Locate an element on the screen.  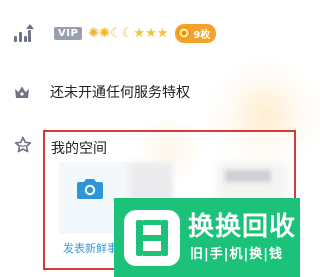
crown-icon is located at coordinates (22, 92).